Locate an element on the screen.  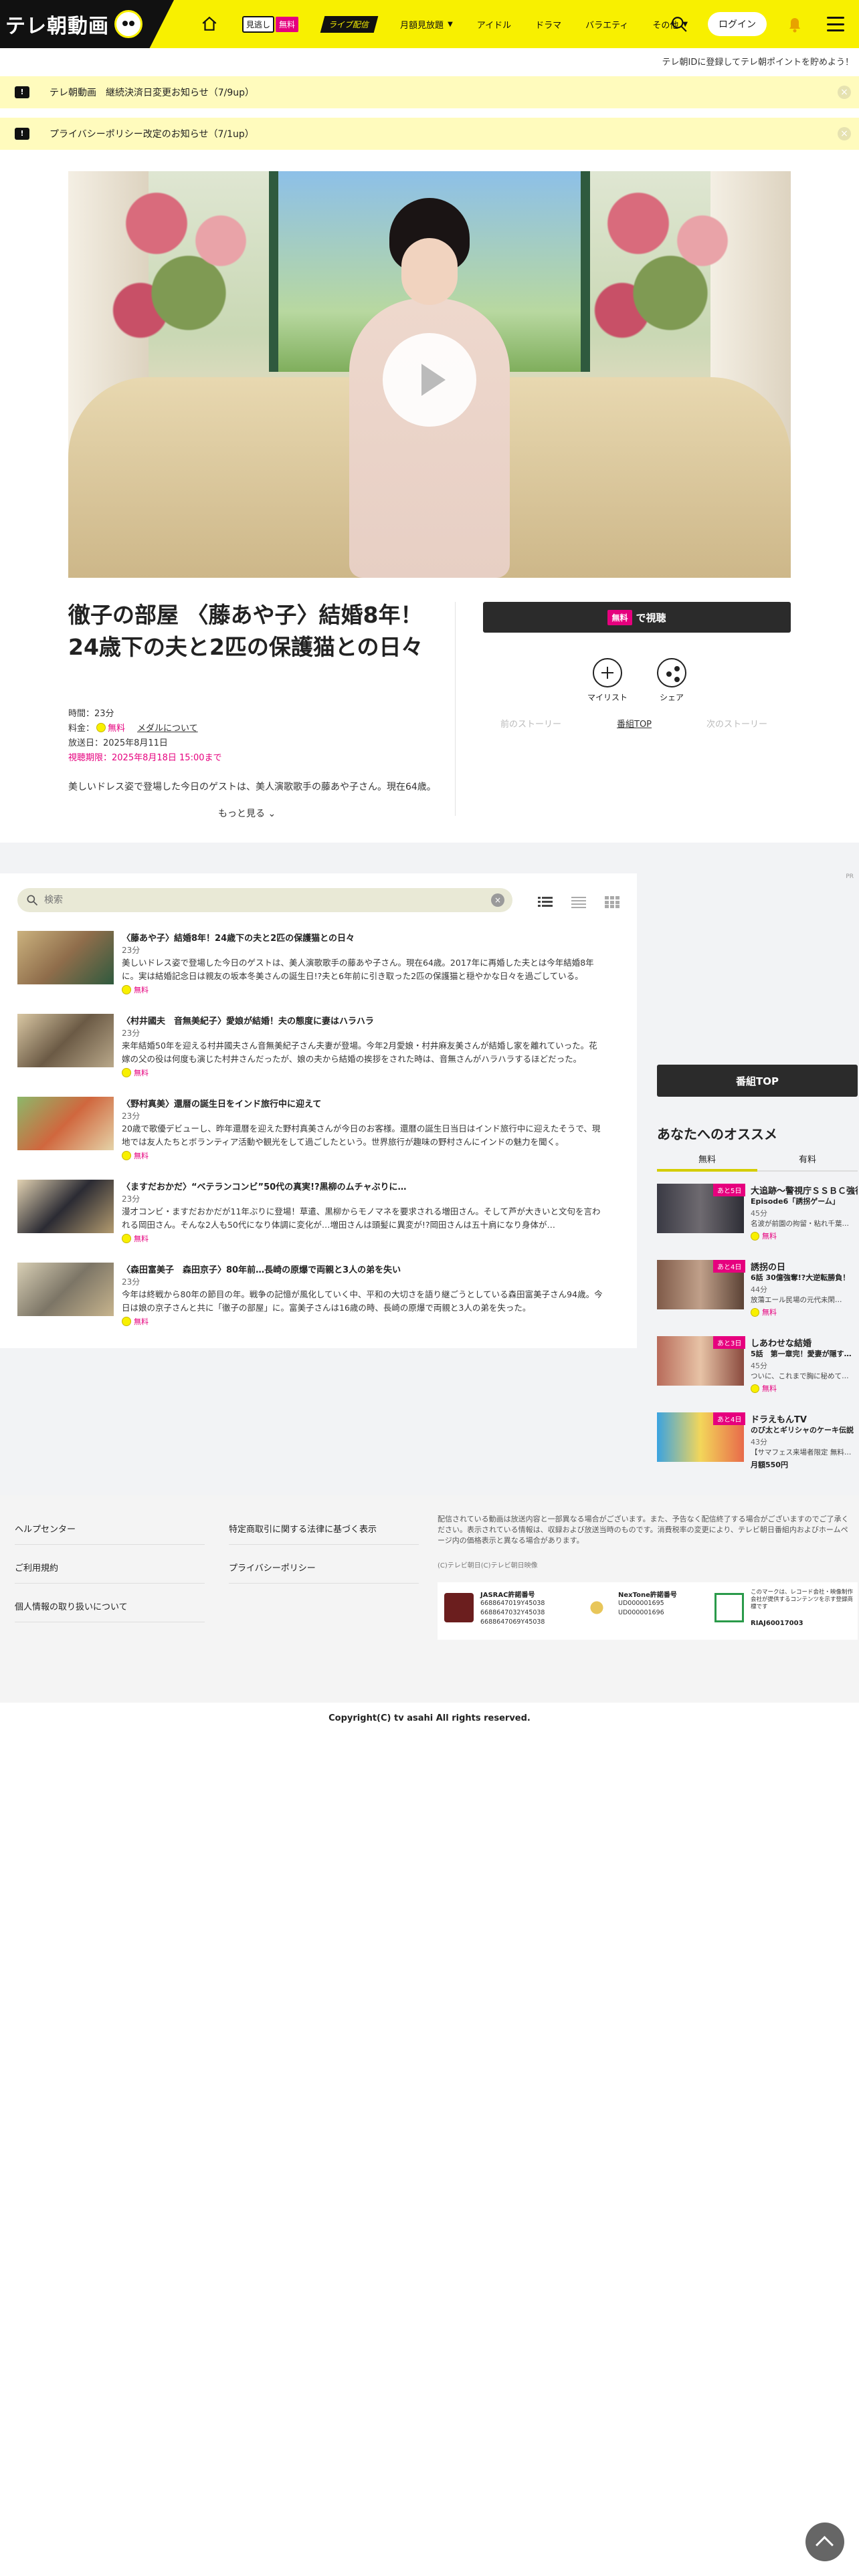
recommend-title: あなたへのオススメ is located at coordinates (717, 1134).